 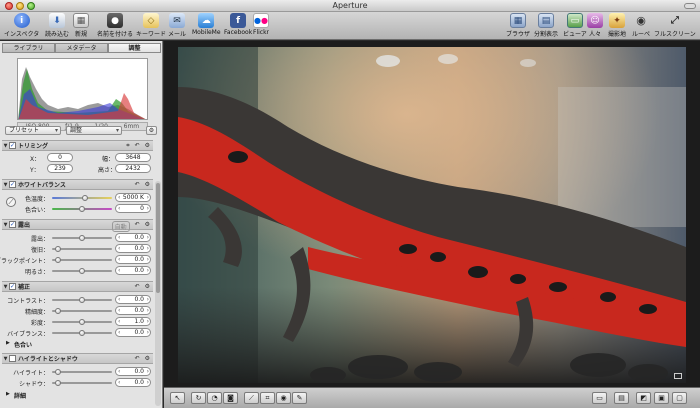 I want to click on metadata-overlay-icon: ◩, so click(x=643, y=398).